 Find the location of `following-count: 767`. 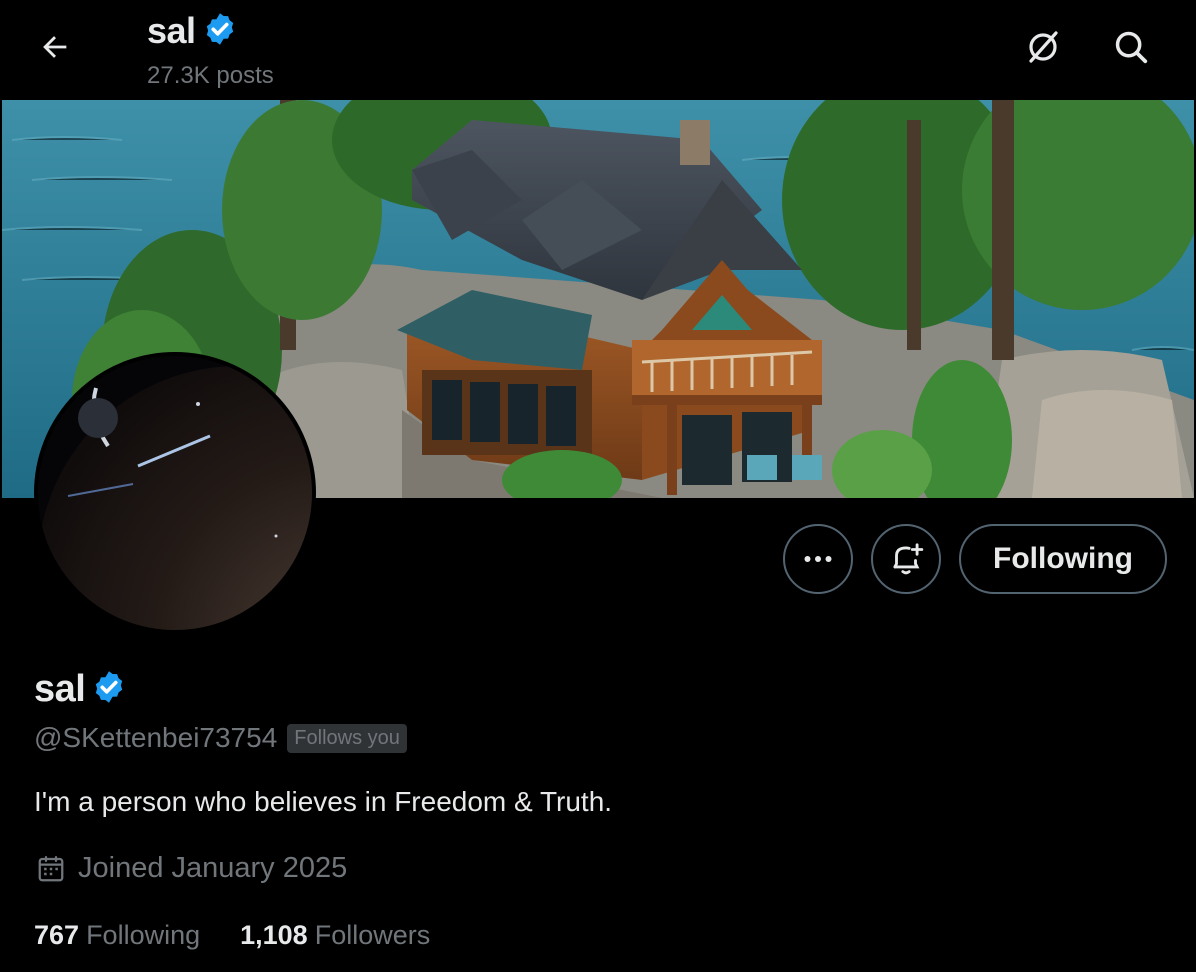

following-count: 767 is located at coordinates (57, 935).